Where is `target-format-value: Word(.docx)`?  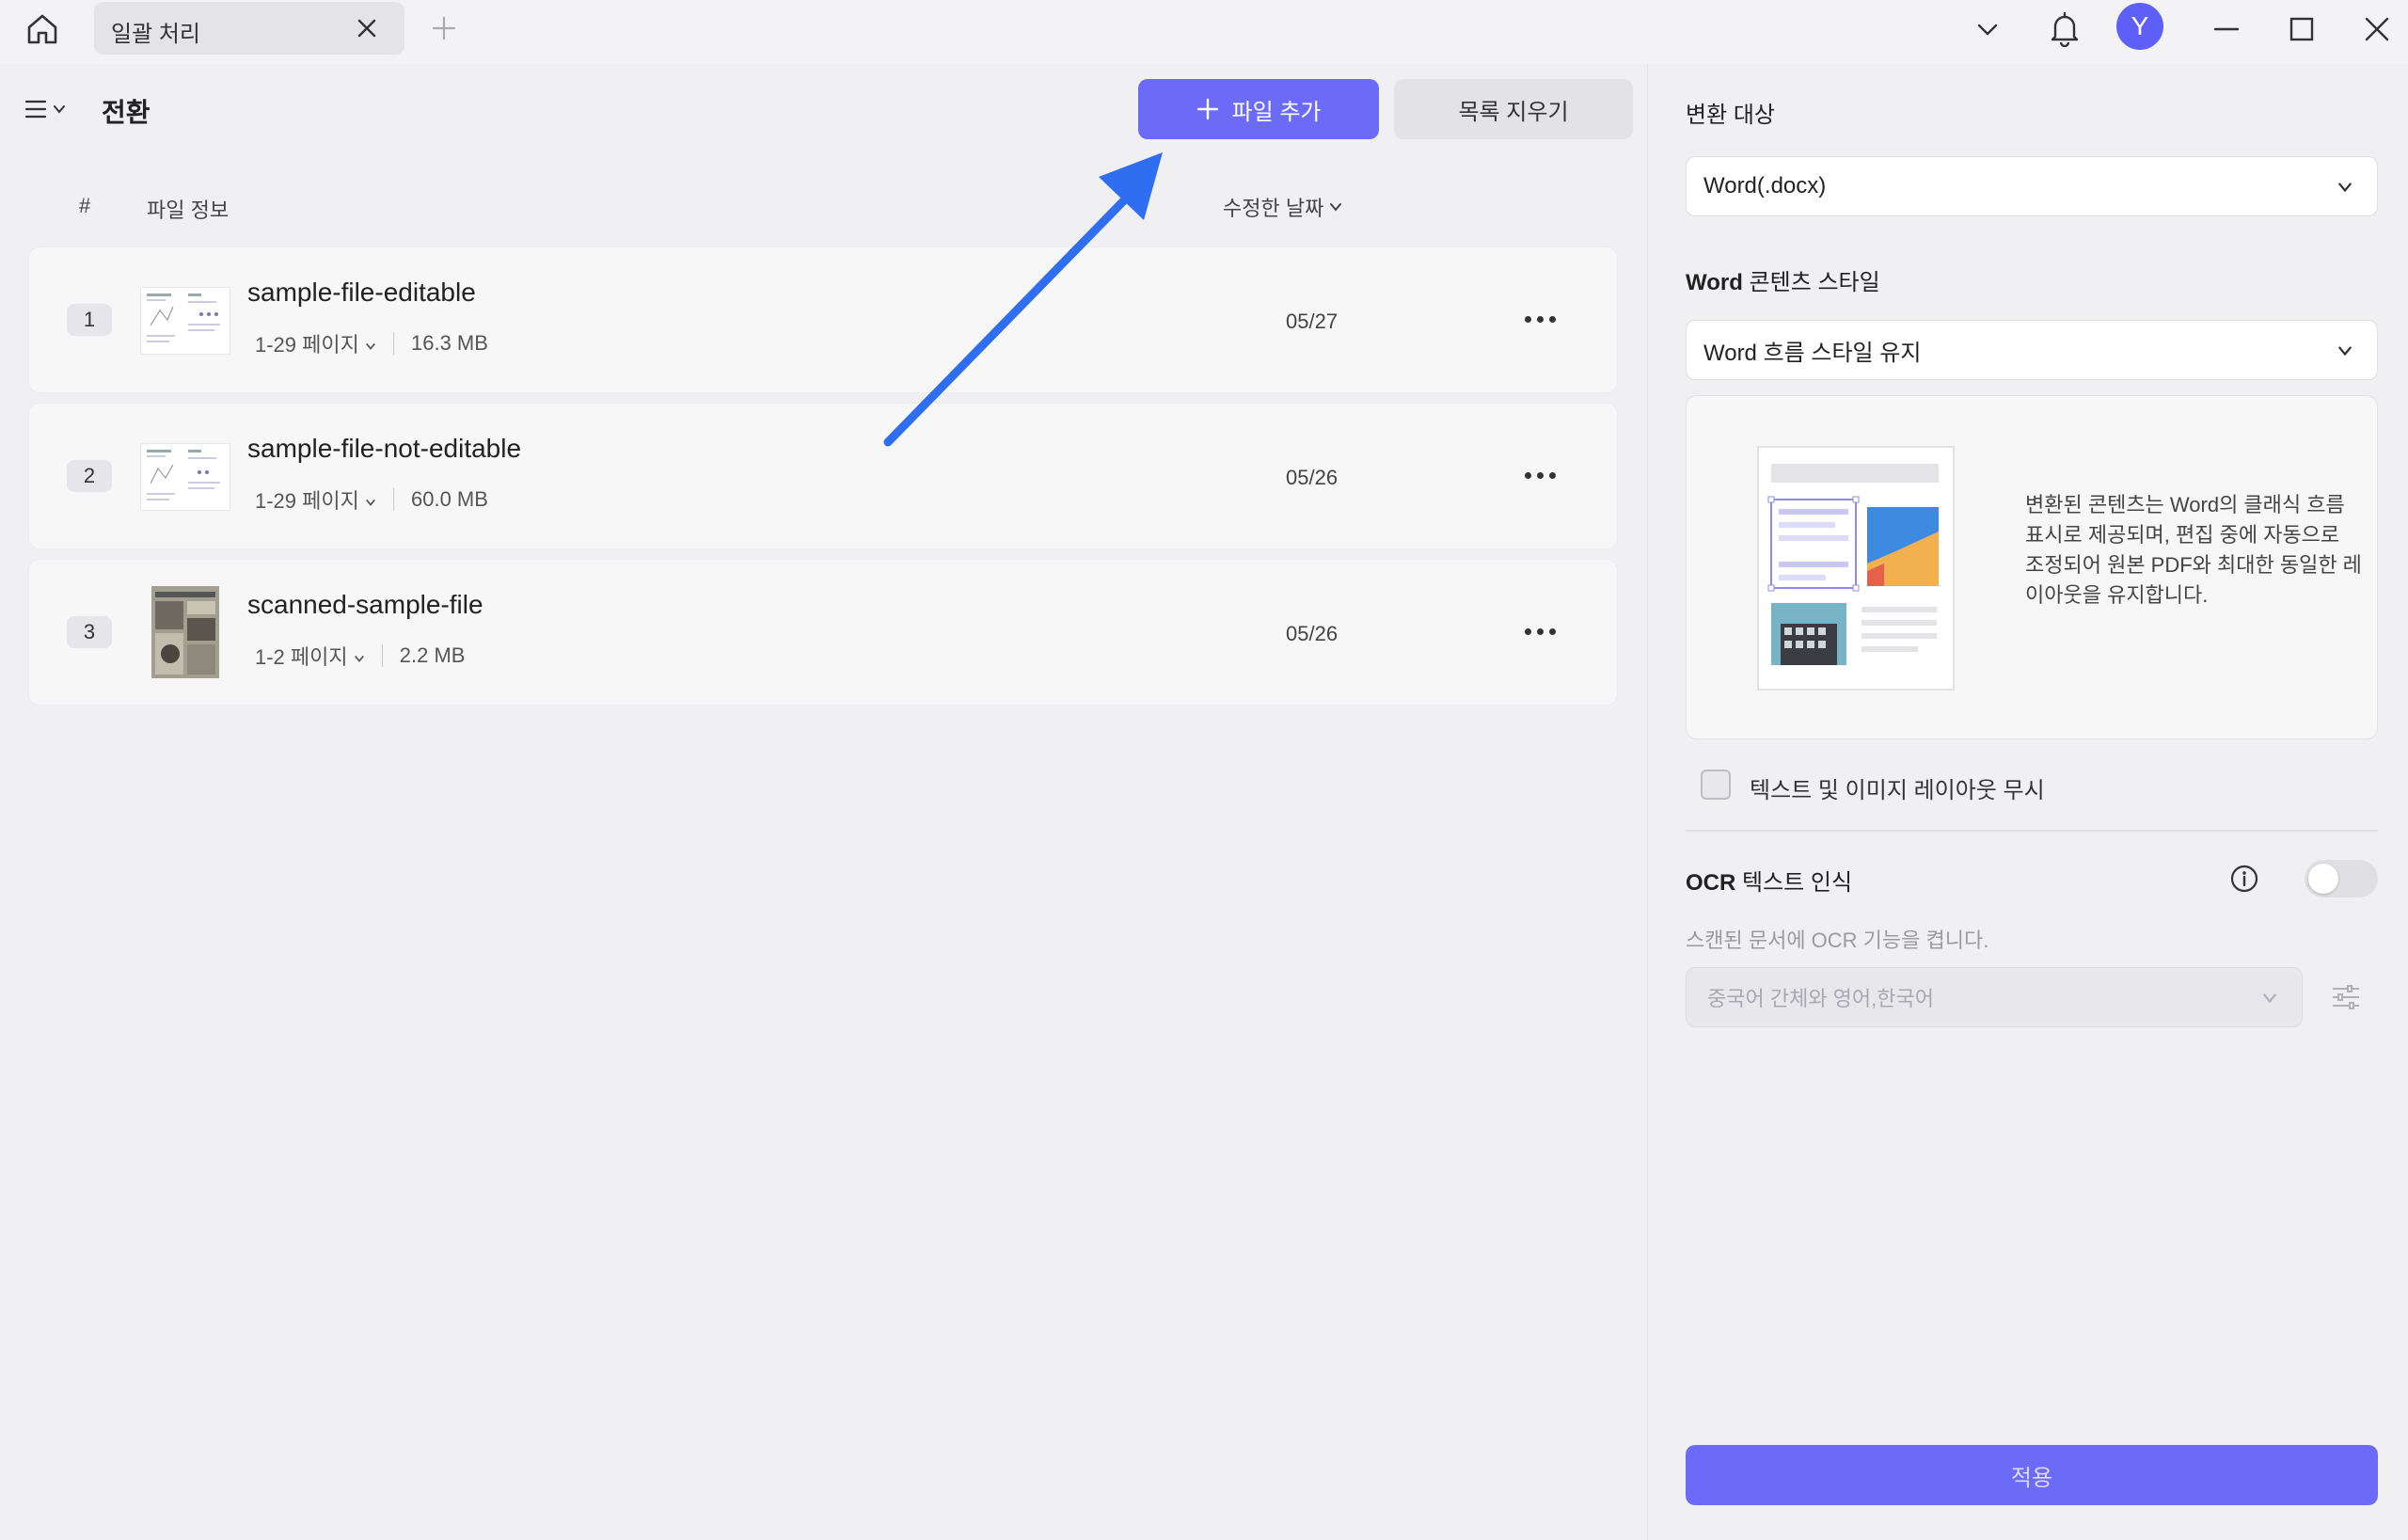 target-format-value: Word(.docx) is located at coordinates (1765, 185).